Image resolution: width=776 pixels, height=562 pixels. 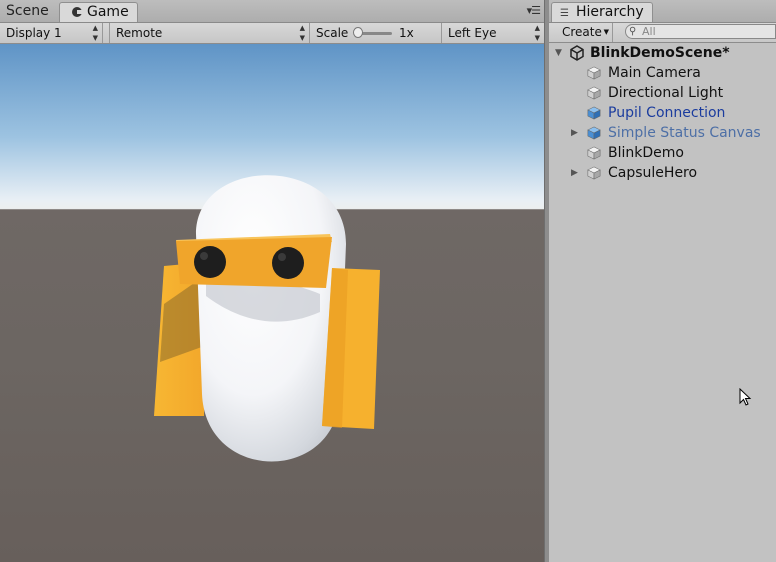 I want to click on scale-value: 1x, so click(x=406, y=33).